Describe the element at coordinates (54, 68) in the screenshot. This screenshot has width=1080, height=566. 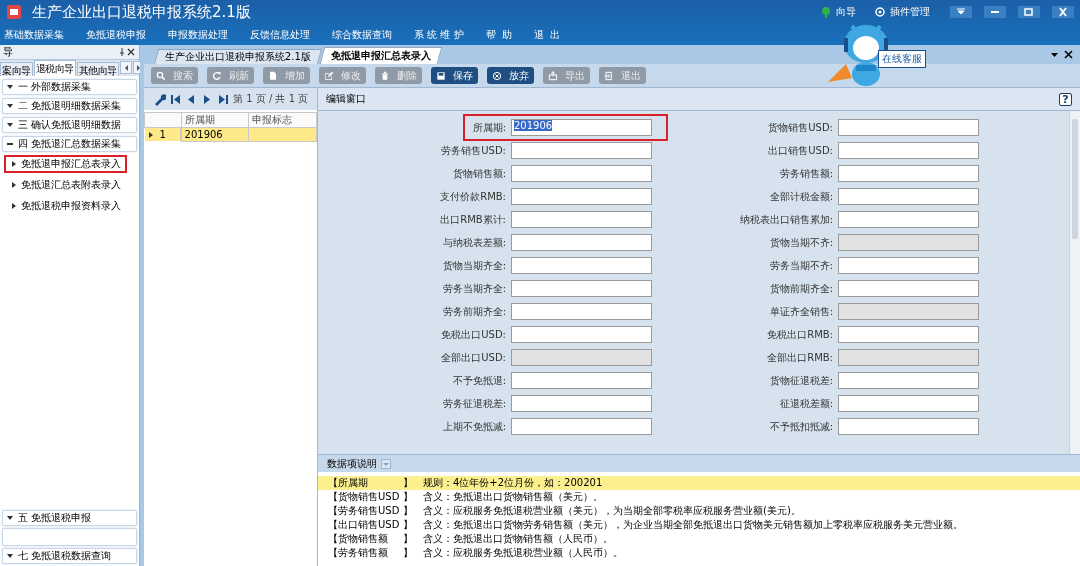
I see `navigator-tab: 退税向导` at that location.